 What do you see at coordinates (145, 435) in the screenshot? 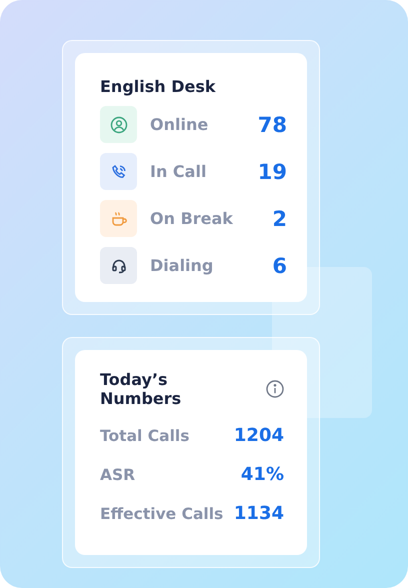
I see `metric-label: Total Calls` at bounding box center [145, 435].